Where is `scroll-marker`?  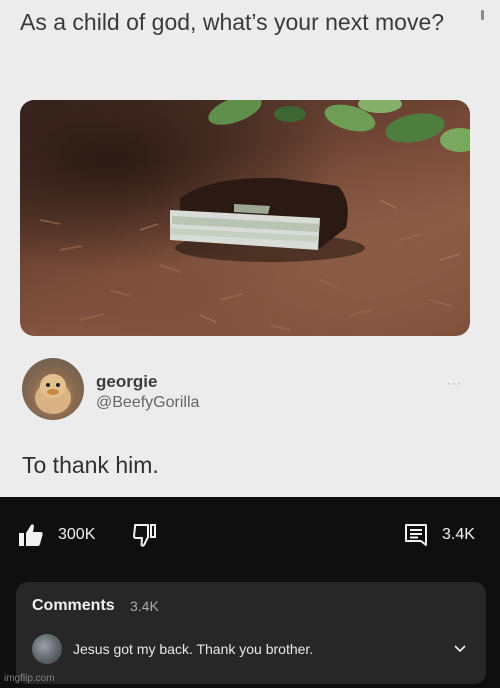 scroll-marker is located at coordinates (482, 15).